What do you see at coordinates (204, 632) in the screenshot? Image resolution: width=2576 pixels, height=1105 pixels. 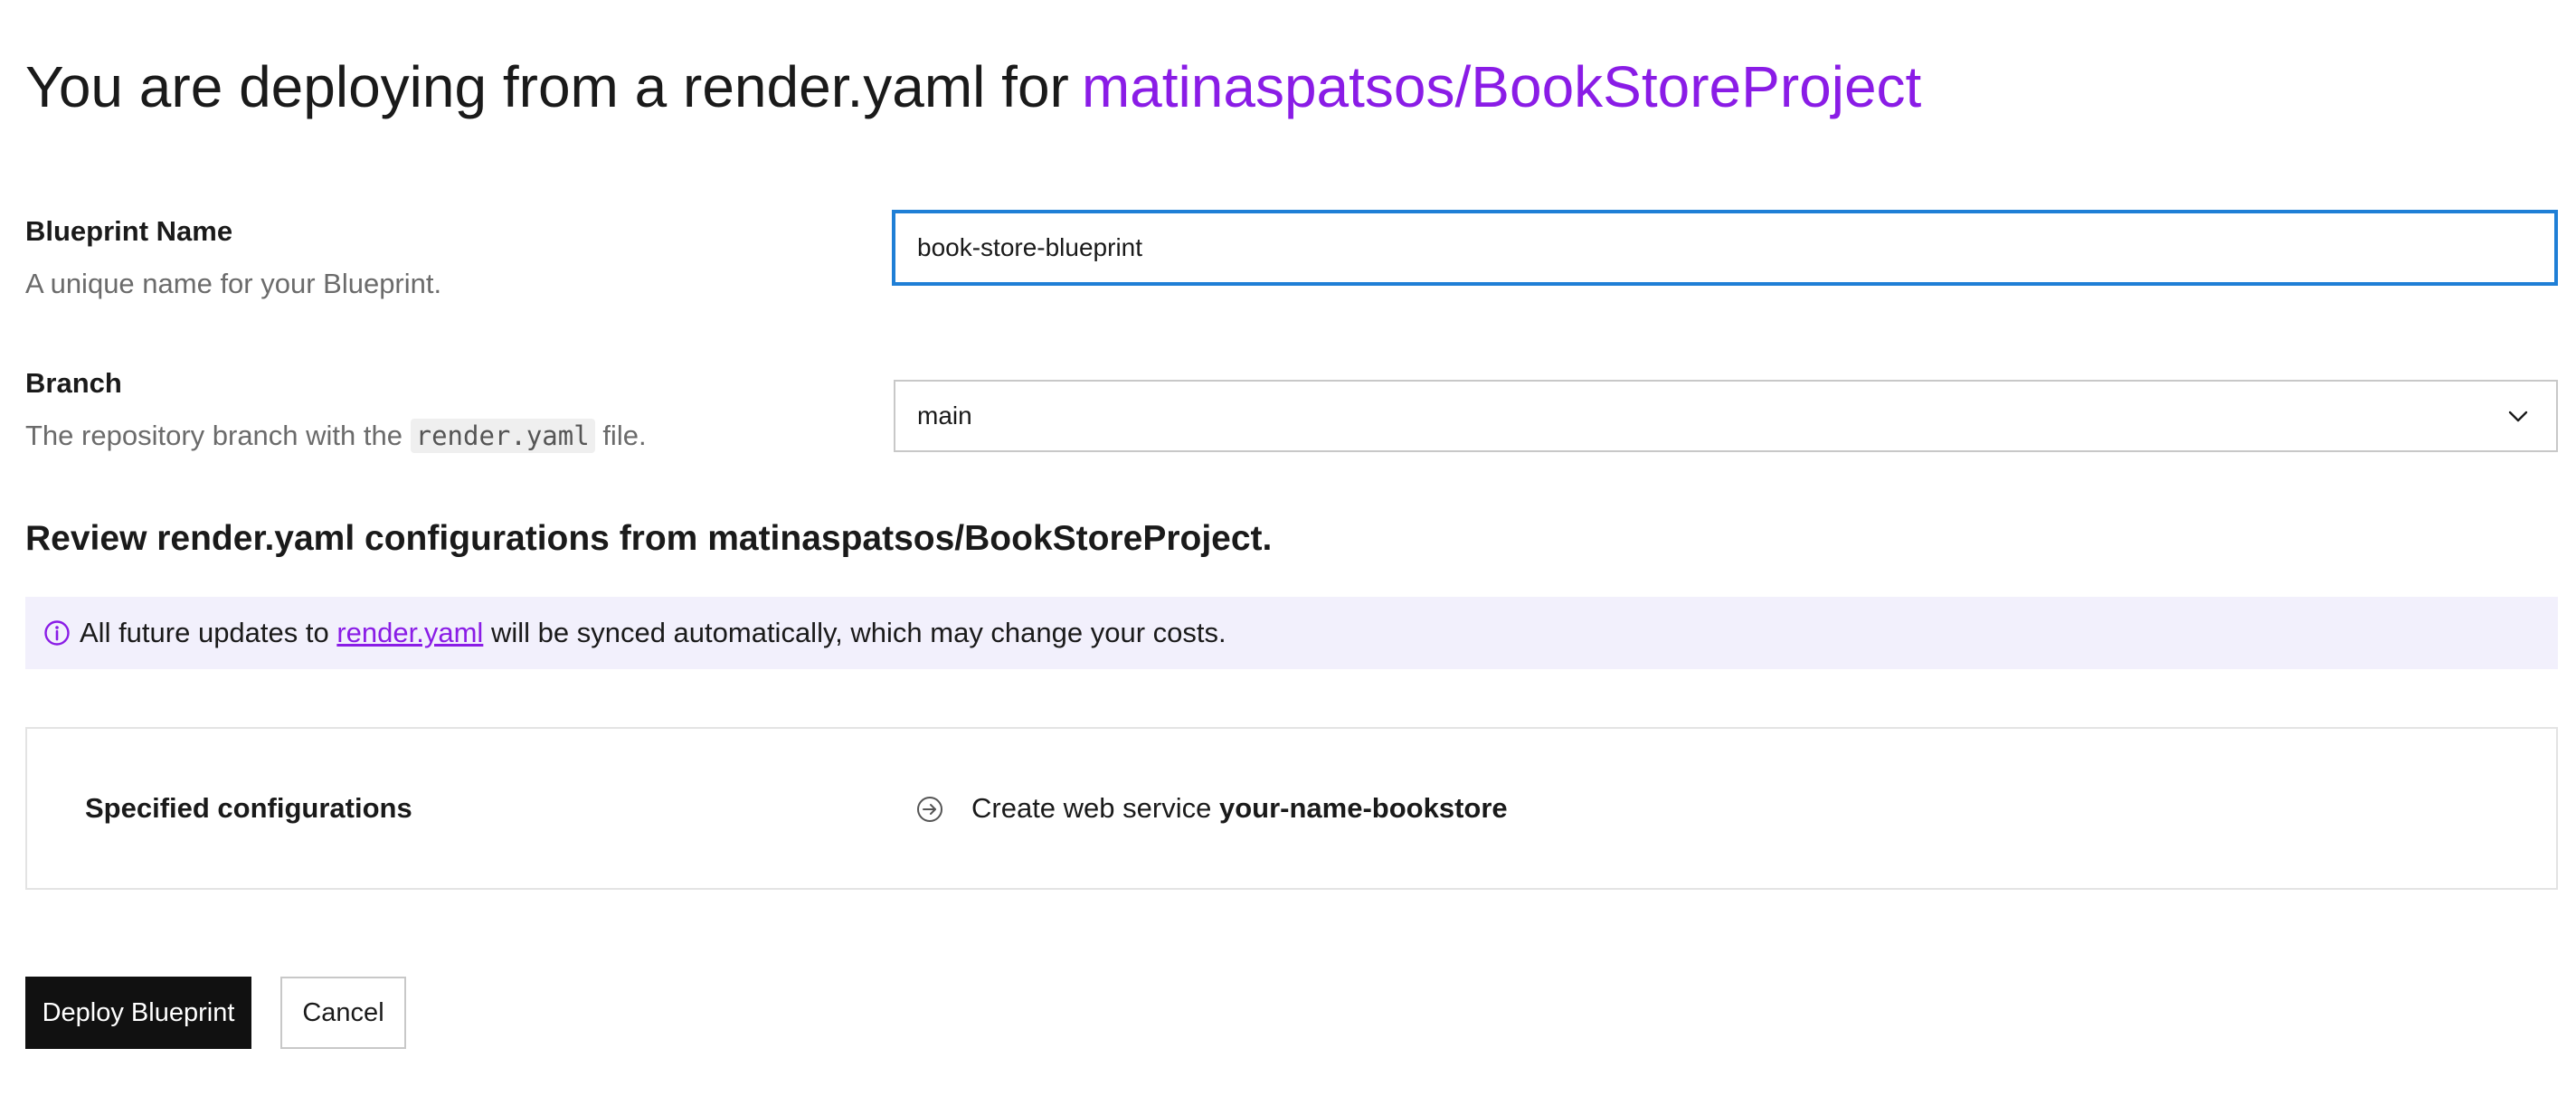 I see `info-text-prefix: All future updates to` at bounding box center [204, 632].